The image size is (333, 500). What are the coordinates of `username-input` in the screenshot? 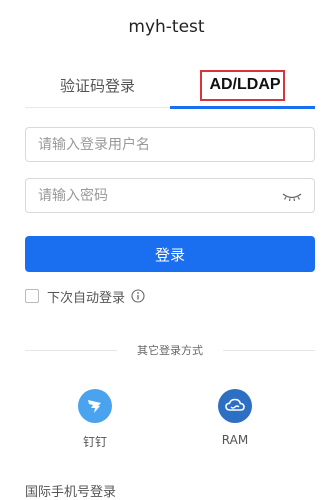 It's located at (170, 144).